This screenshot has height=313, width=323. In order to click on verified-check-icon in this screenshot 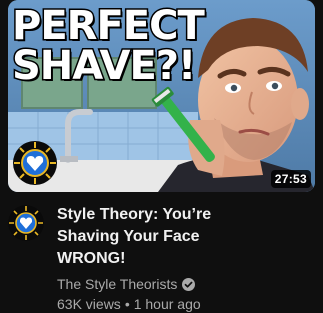, I will do `click(189, 284)`.